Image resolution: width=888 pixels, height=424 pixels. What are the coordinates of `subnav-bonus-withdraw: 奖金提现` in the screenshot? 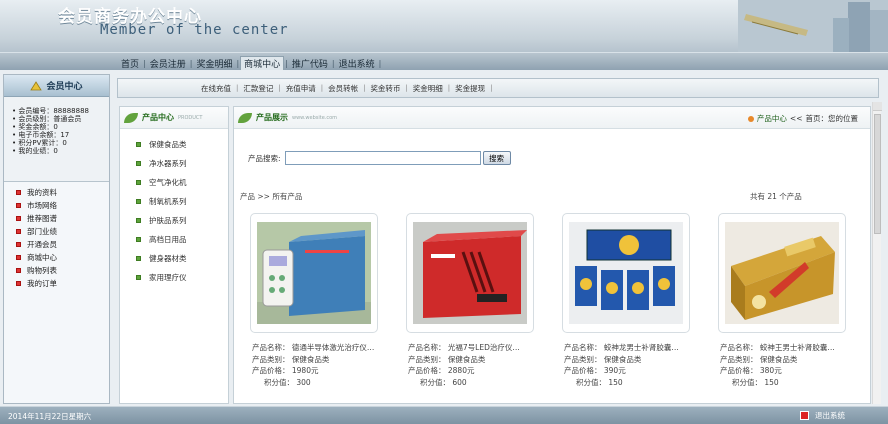 It's located at (470, 88).